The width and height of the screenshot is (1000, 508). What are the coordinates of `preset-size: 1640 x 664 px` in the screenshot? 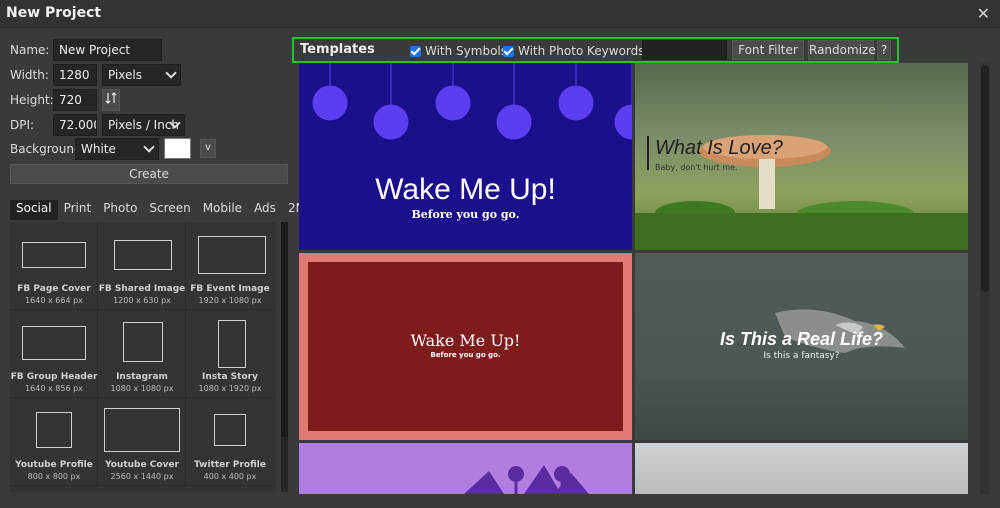 It's located at (54, 300).